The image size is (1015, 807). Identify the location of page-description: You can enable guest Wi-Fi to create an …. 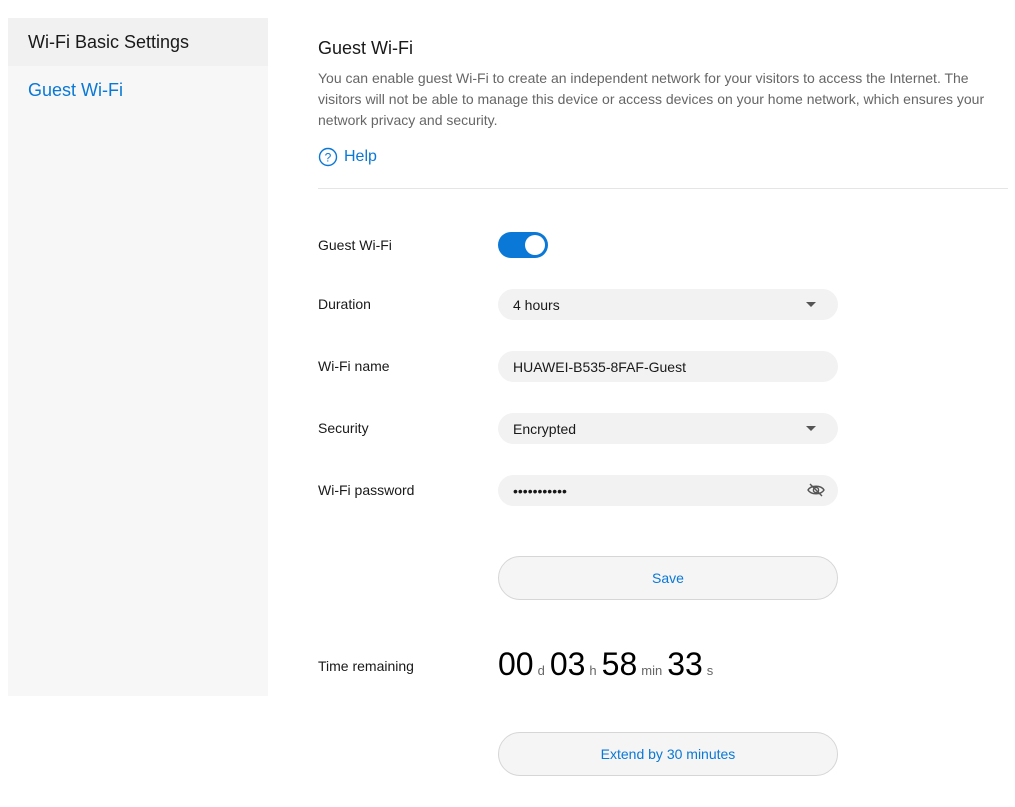
(651, 99).